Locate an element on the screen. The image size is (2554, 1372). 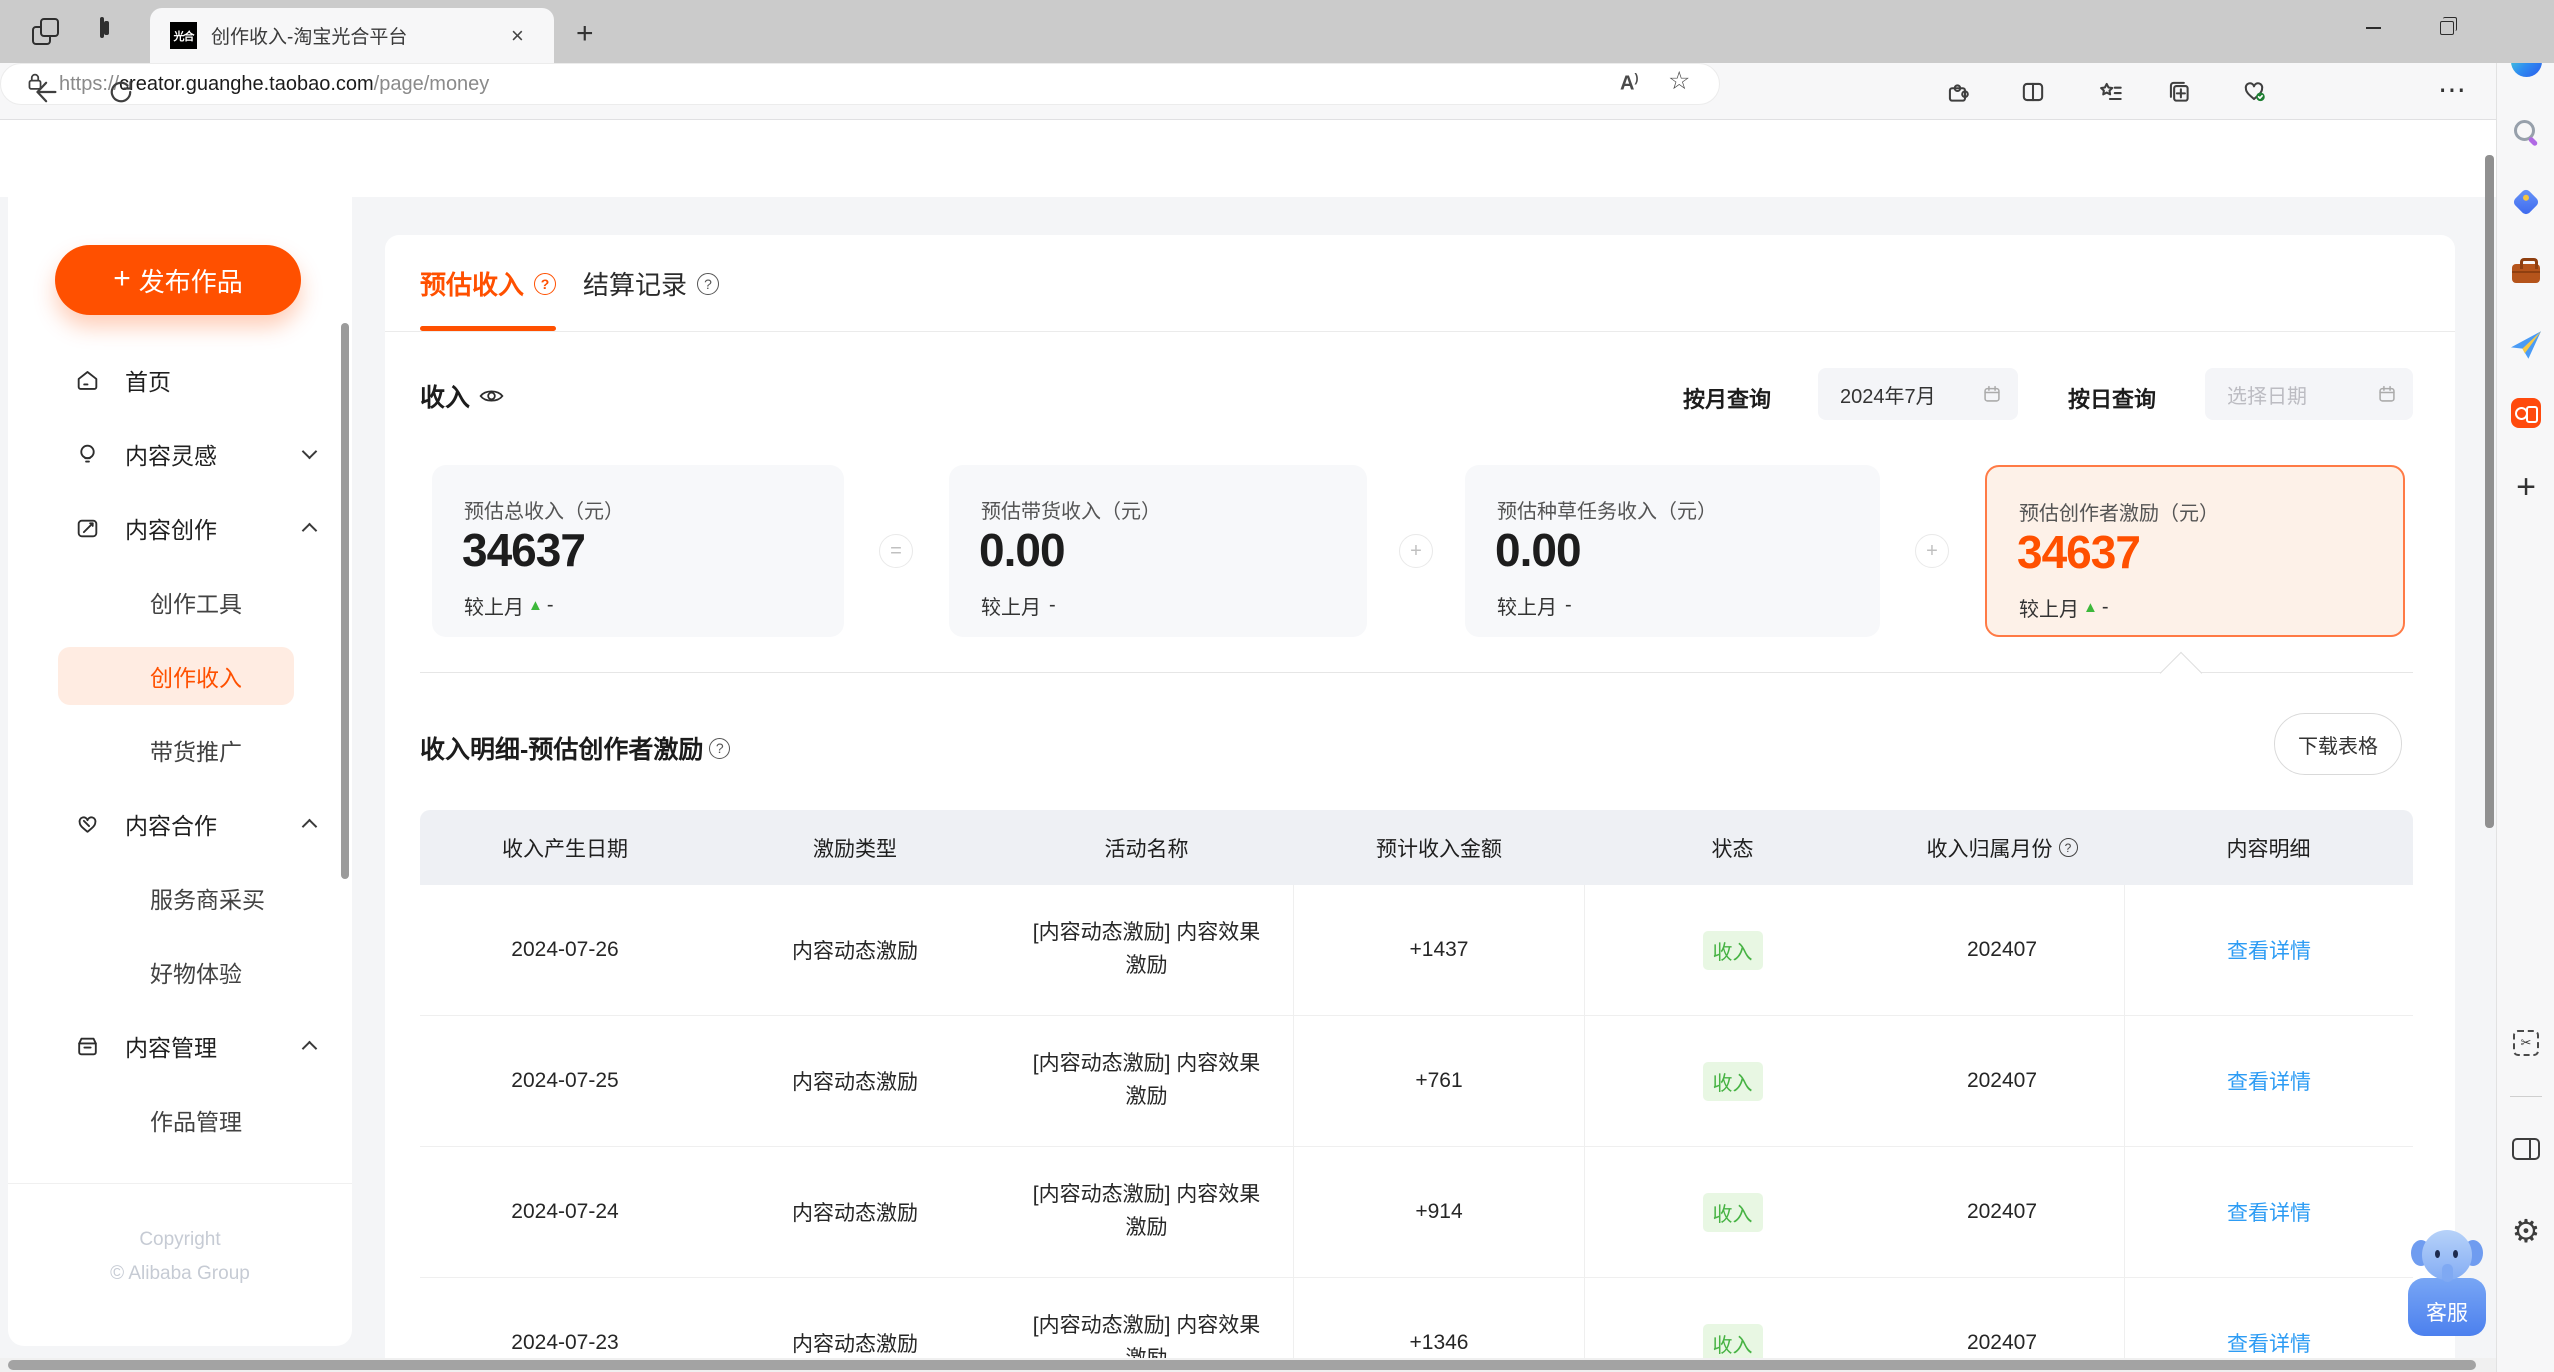
page-horizontal-scrollbar is located at coordinates (1242, 1365).